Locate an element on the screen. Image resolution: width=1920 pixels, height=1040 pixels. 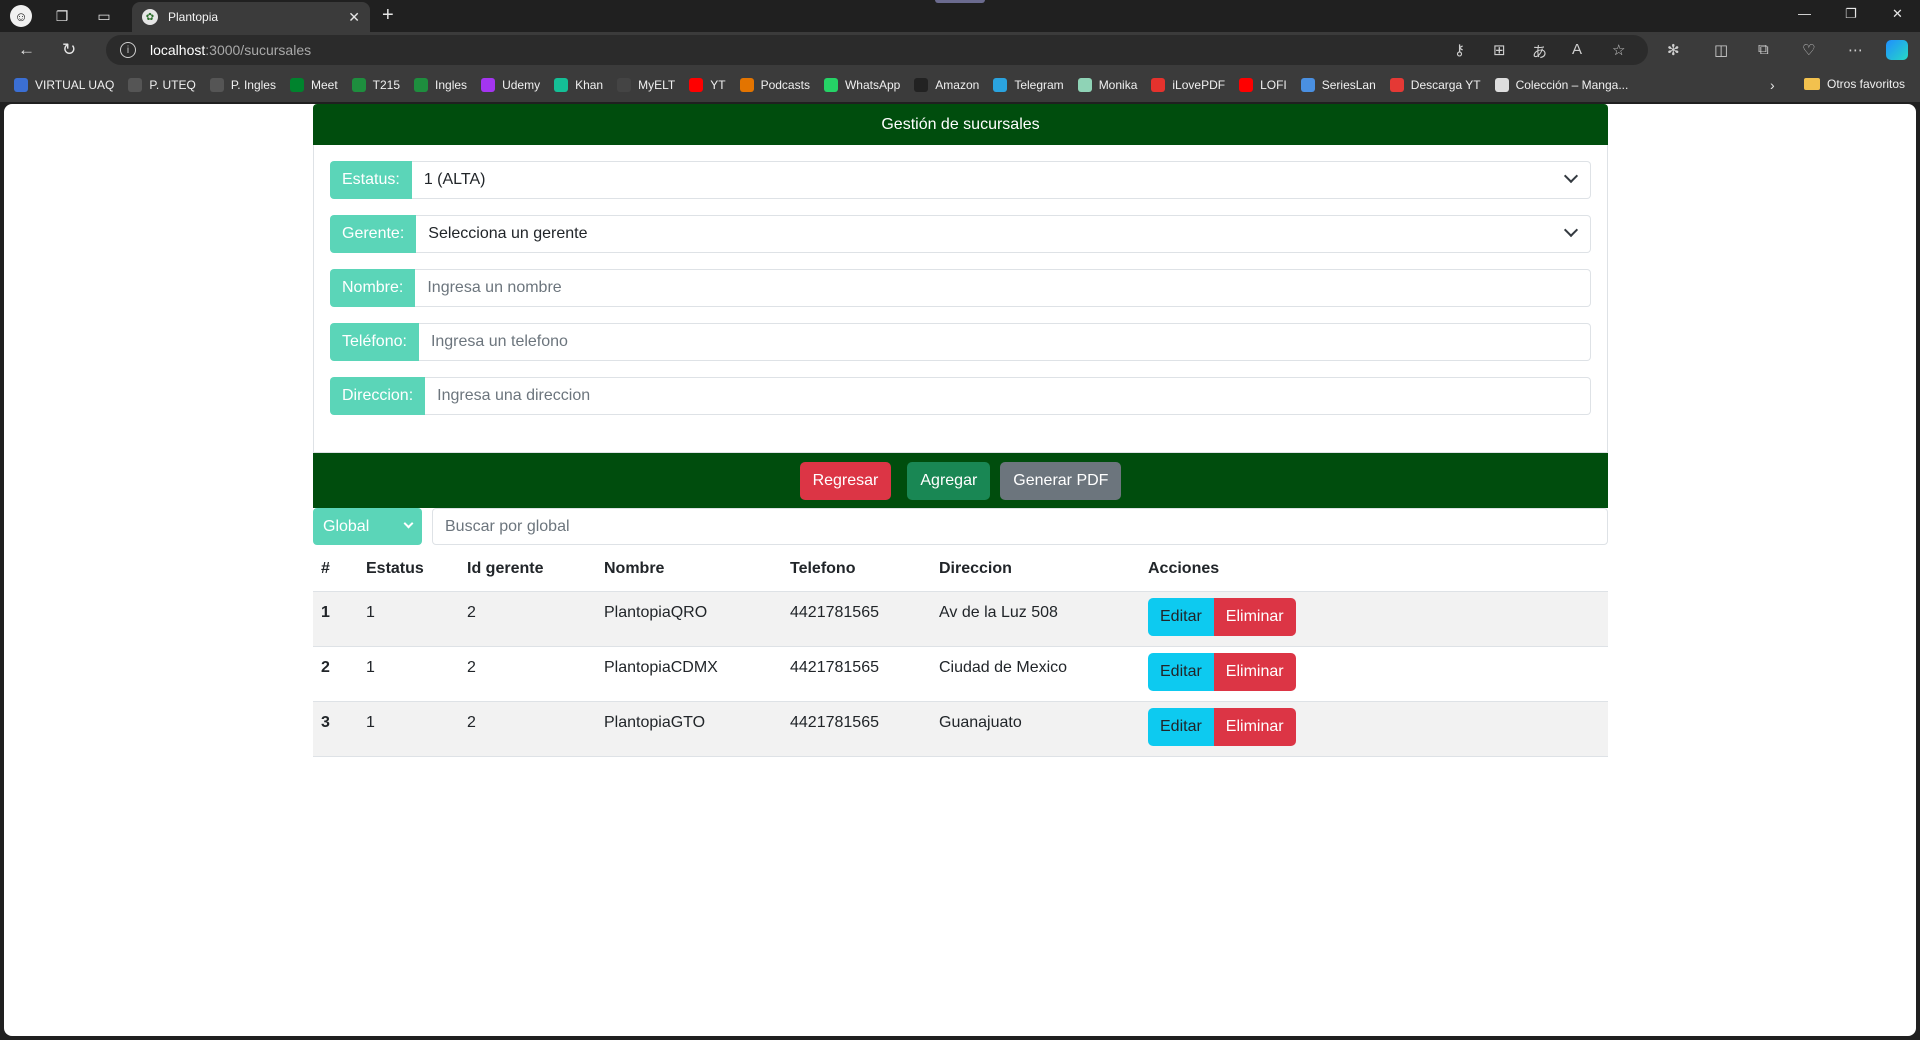
browser-essentials-icon: ♡ is located at coordinates (1808, 50).